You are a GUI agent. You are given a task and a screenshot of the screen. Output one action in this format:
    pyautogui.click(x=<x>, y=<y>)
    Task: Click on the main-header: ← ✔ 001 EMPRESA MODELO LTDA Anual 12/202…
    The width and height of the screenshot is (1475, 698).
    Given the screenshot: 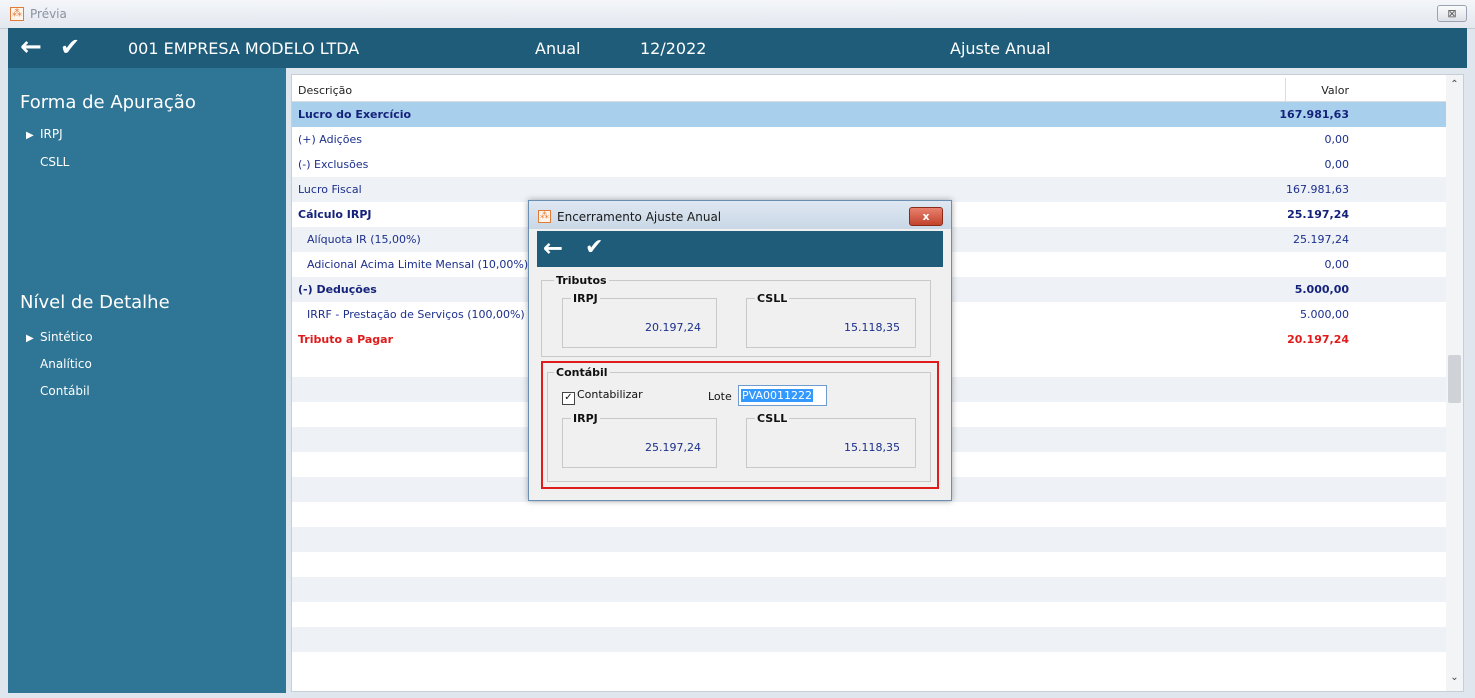 What is the action you would take?
    pyautogui.click(x=737, y=48)
    